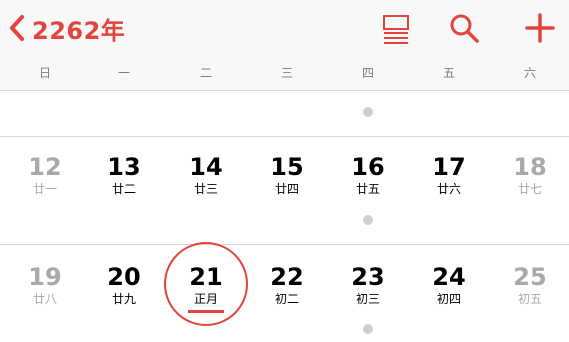 The image size is (569, 342). What do you see at coordinates (368, 277) in the screenshot?
I see `day-number: 23` at bounding box center [368, 277].